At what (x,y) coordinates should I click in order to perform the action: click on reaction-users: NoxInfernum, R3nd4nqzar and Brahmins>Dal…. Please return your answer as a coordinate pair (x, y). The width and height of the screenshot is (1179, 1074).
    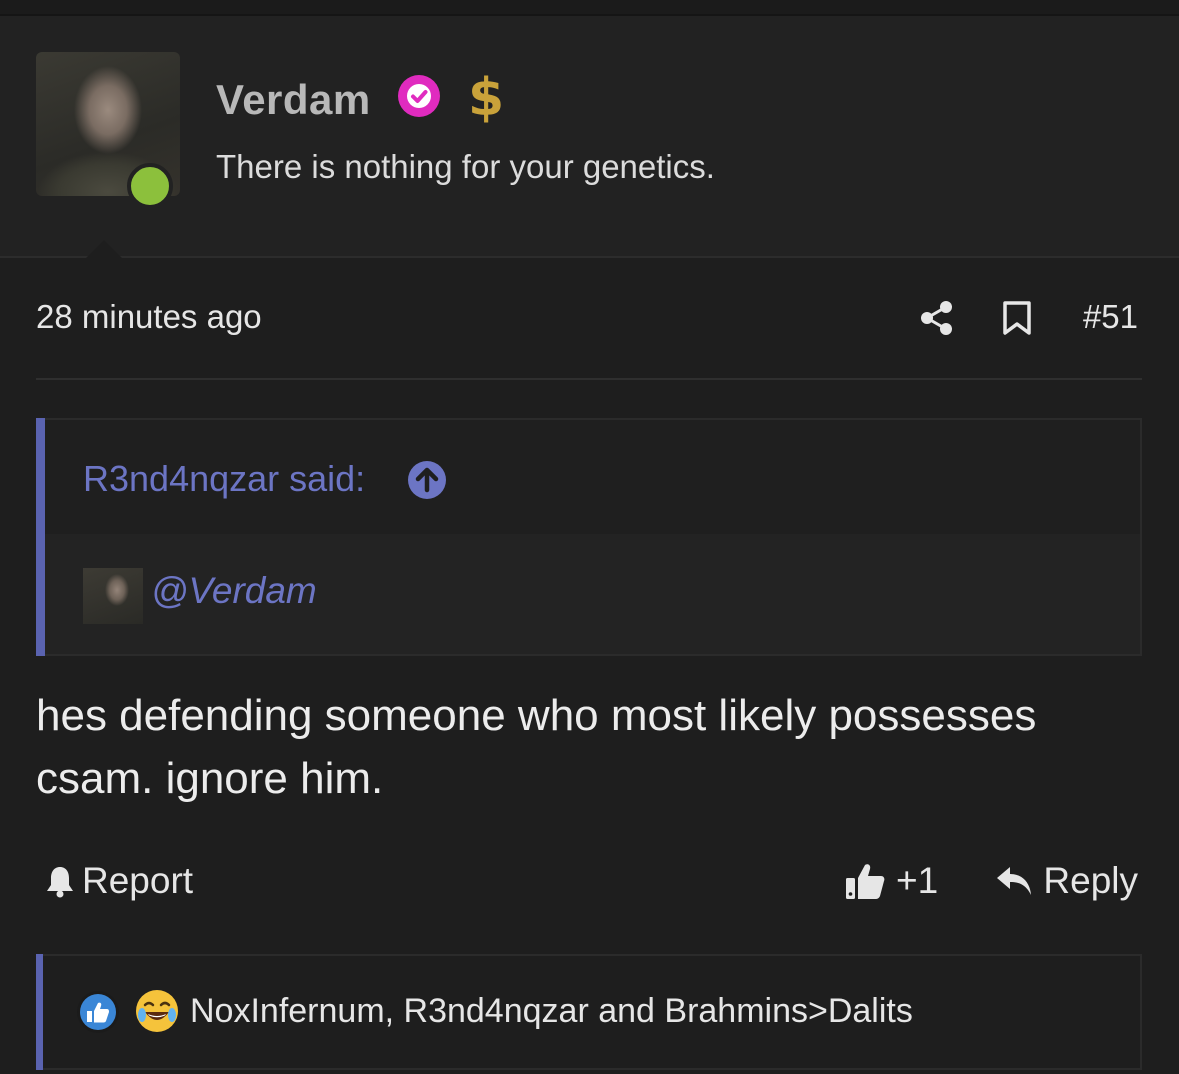
    Looking at the image, I should click on (551, 1011).